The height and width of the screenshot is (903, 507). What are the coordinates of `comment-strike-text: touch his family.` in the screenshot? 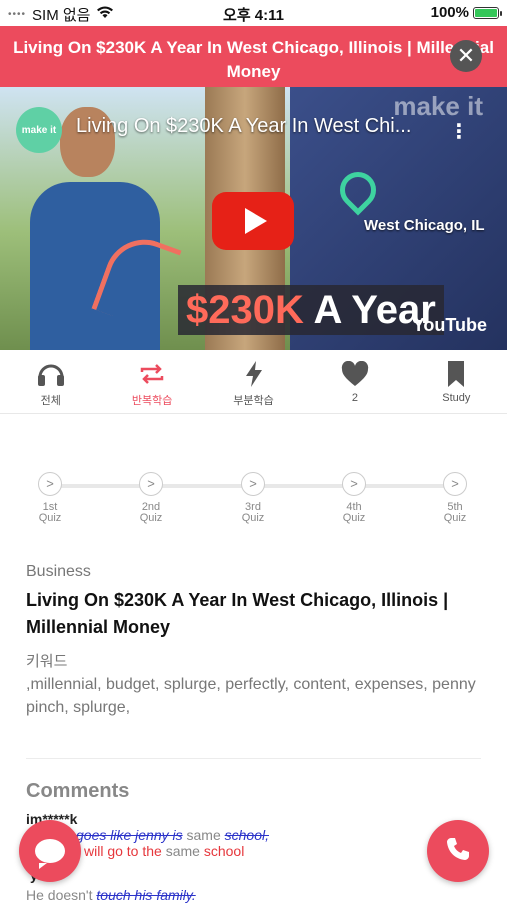 It's located at (146, 895).